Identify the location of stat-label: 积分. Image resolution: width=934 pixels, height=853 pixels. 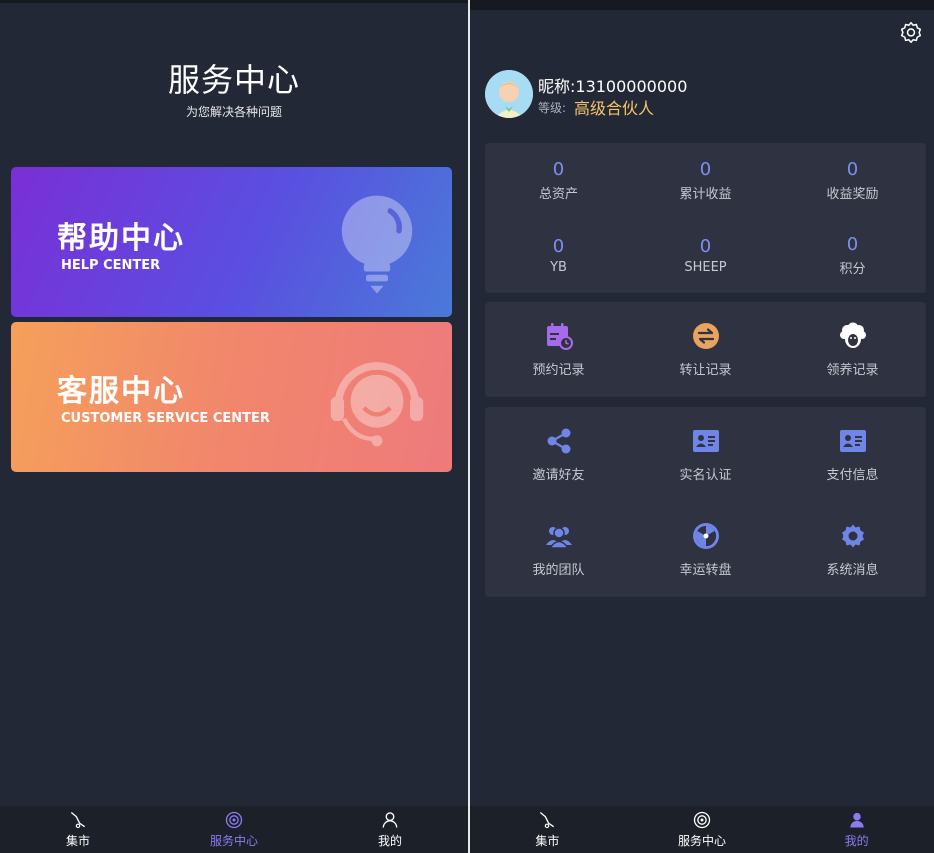
(852, 269).